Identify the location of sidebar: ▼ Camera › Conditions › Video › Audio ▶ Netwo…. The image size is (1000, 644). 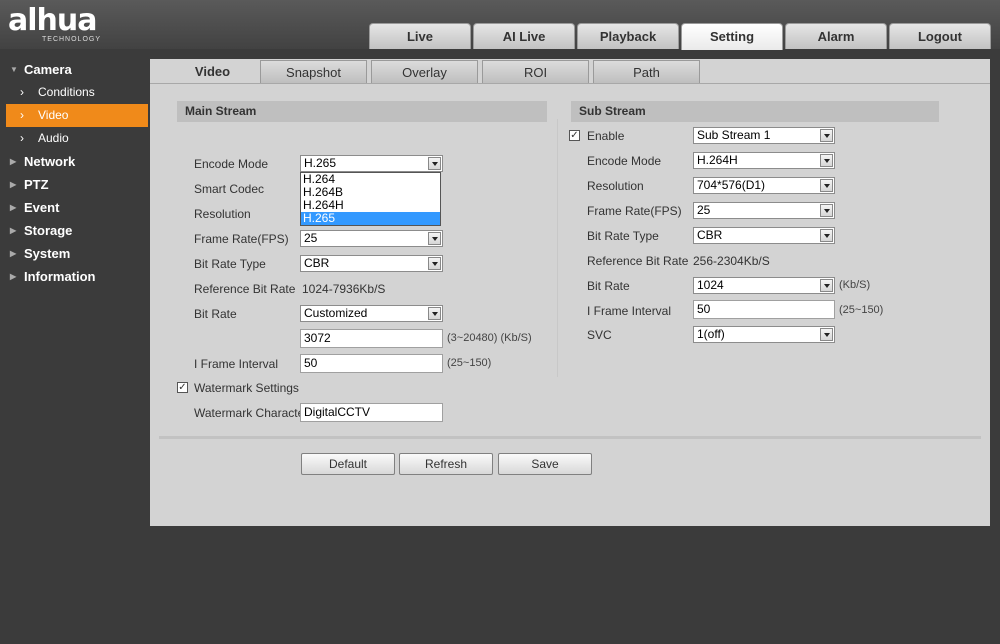
(75, 173).